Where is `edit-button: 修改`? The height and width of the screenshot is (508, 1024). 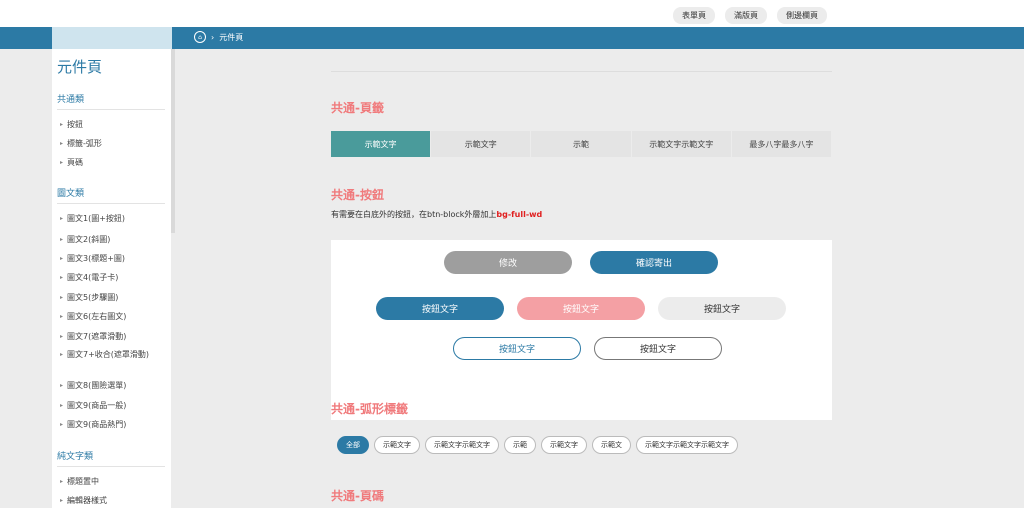
edit-button: 修改 is located at coordinates (508, 262).